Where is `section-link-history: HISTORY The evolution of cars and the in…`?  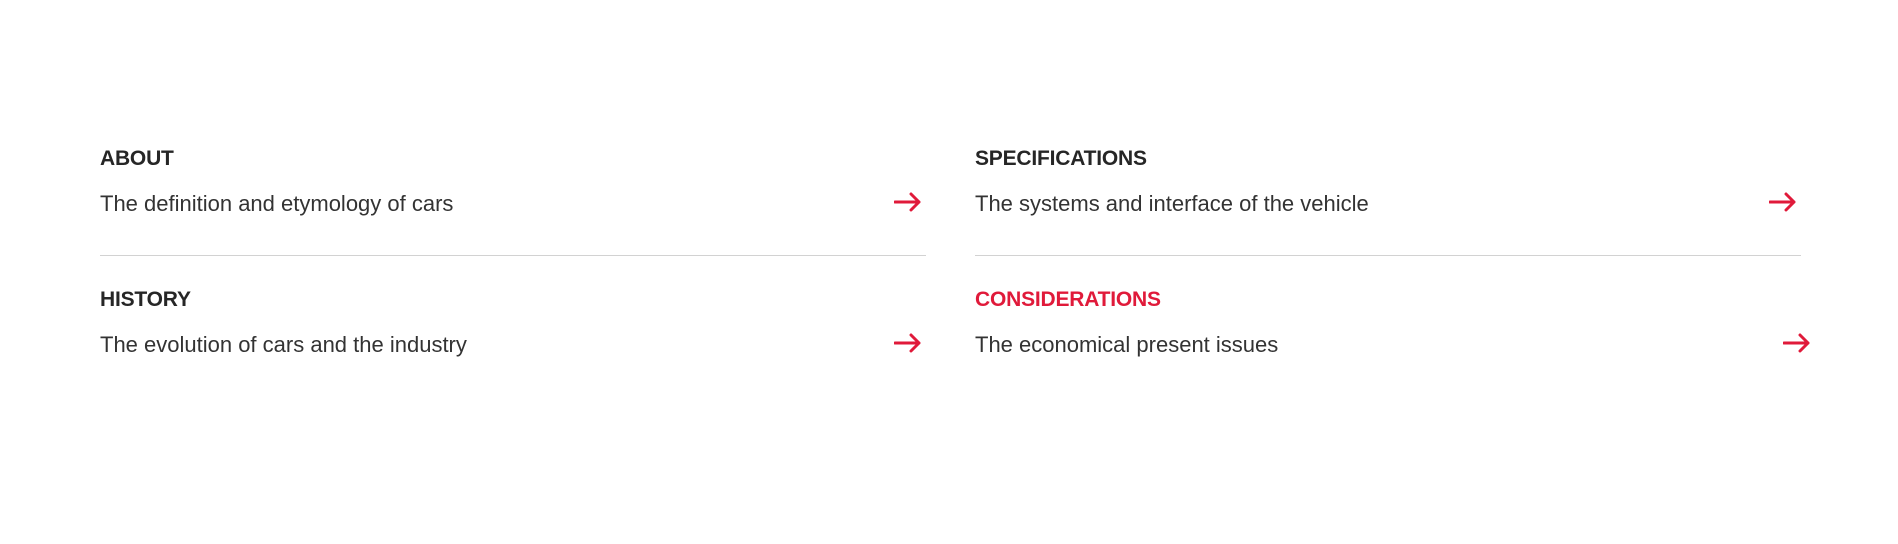
section-link-history: HISTORY The evolution of cars and the in… is located at coordinates (513, 322).